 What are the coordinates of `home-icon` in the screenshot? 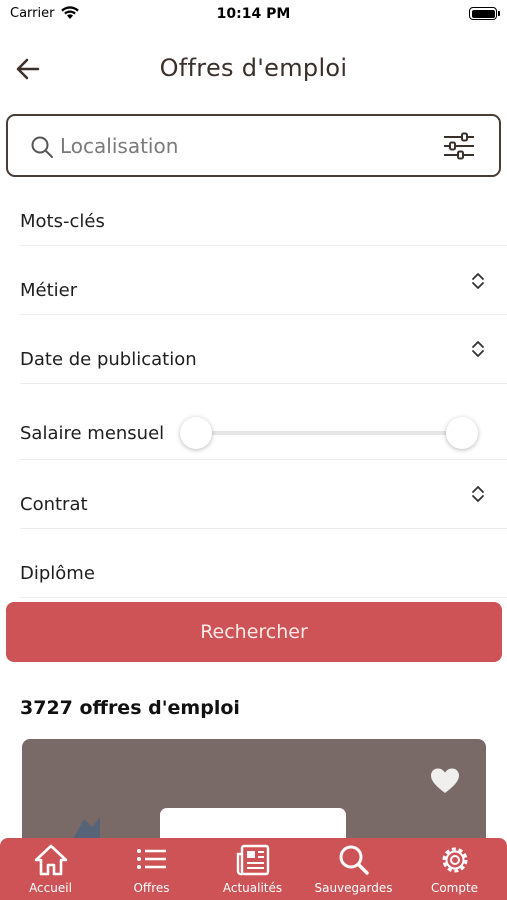 It's located at (50, 860).